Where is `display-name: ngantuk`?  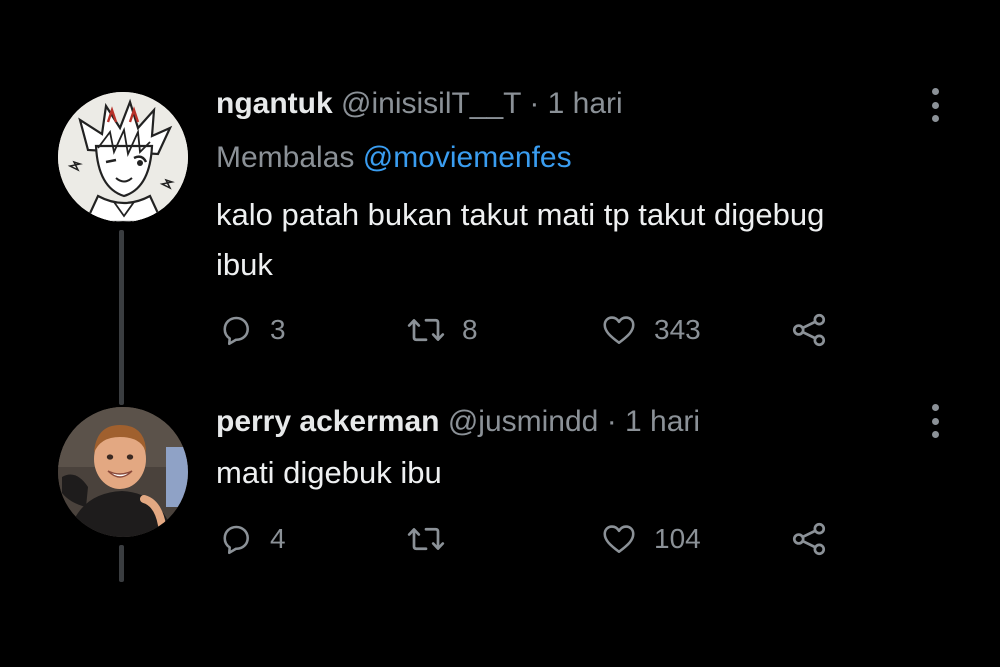
display-name: ngantuk is located at coordinates (274, 103).